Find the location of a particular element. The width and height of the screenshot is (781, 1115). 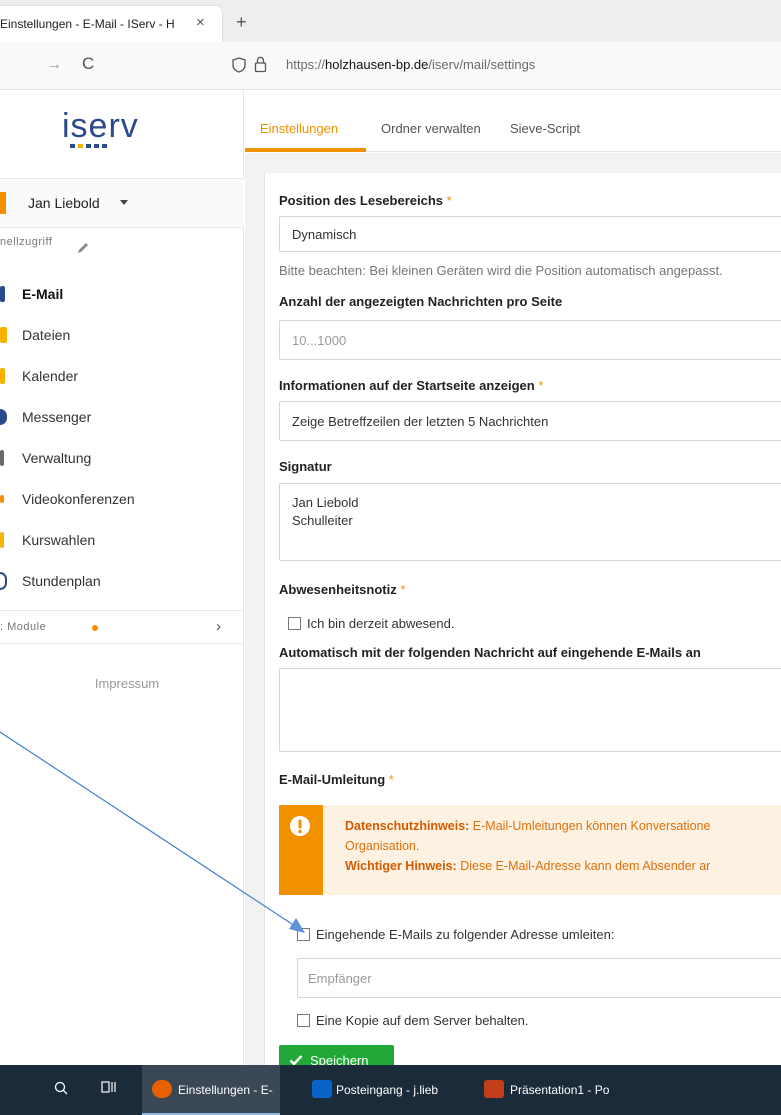

lock-icon is located at coordinates (260, 64).